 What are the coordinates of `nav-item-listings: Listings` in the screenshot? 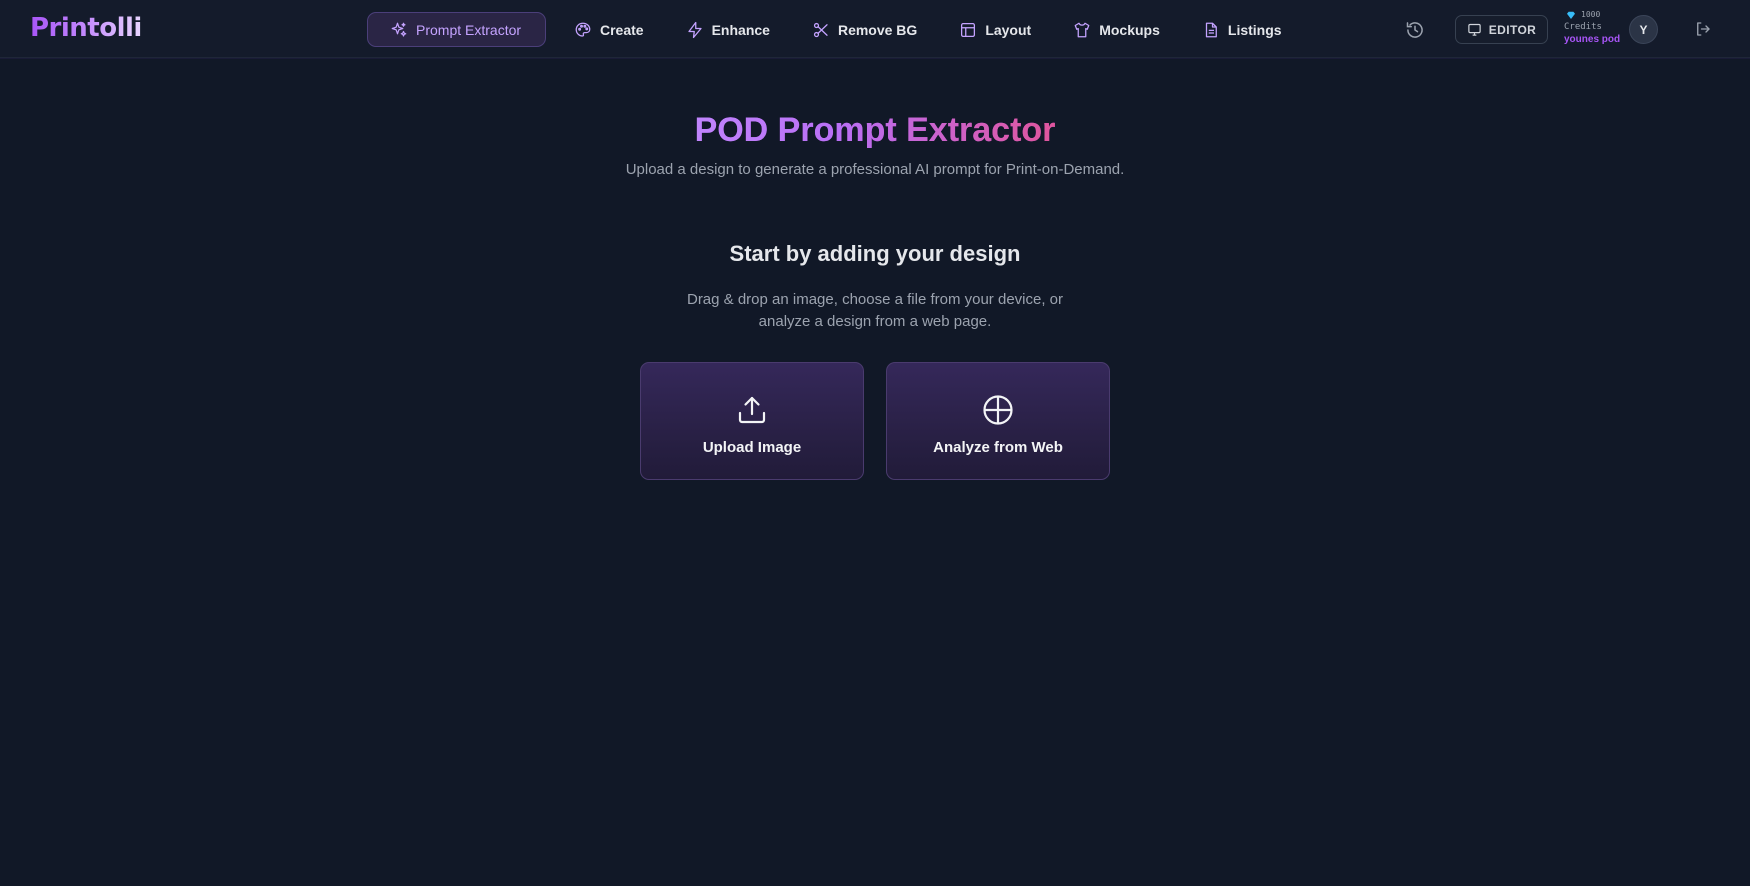 It's located at (1242, 29).